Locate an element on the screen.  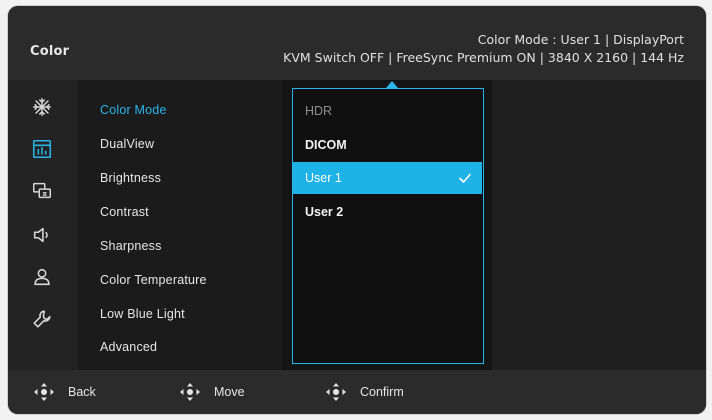
confirm-button: Confirm is located at coordinates (364, 392).